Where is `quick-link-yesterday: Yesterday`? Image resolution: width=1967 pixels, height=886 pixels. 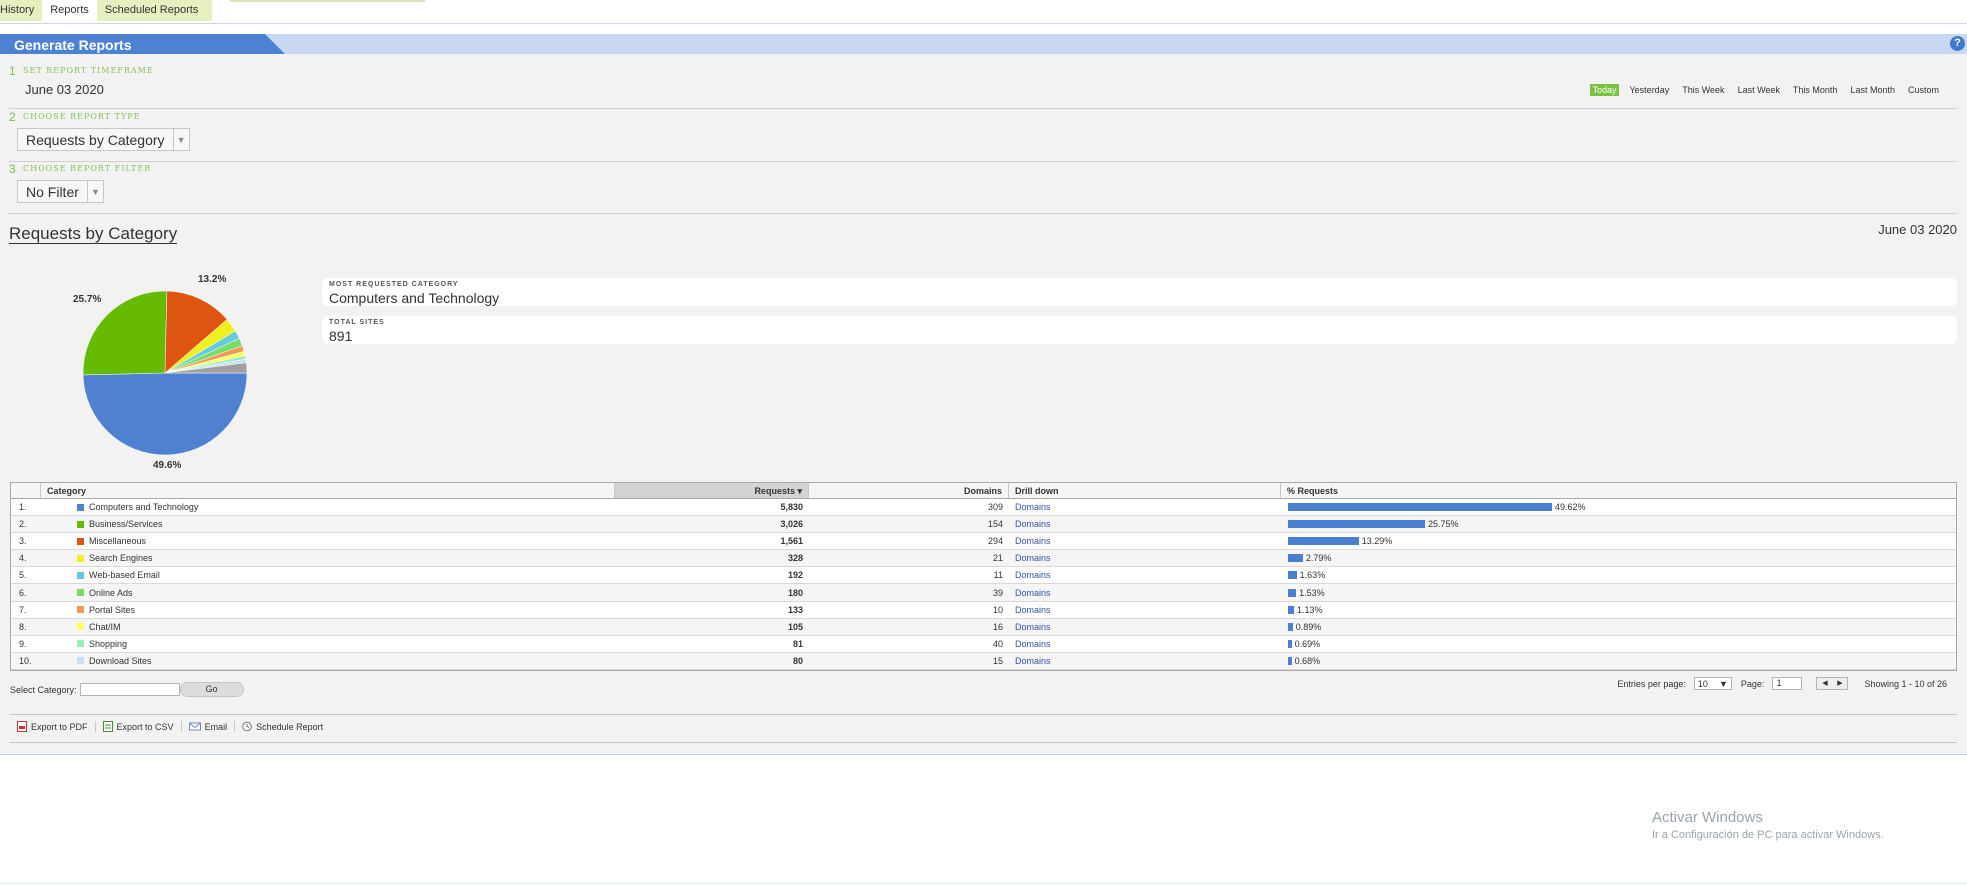
quick-link-yesterday: Yesterday is located at coordinates (1650, 90).